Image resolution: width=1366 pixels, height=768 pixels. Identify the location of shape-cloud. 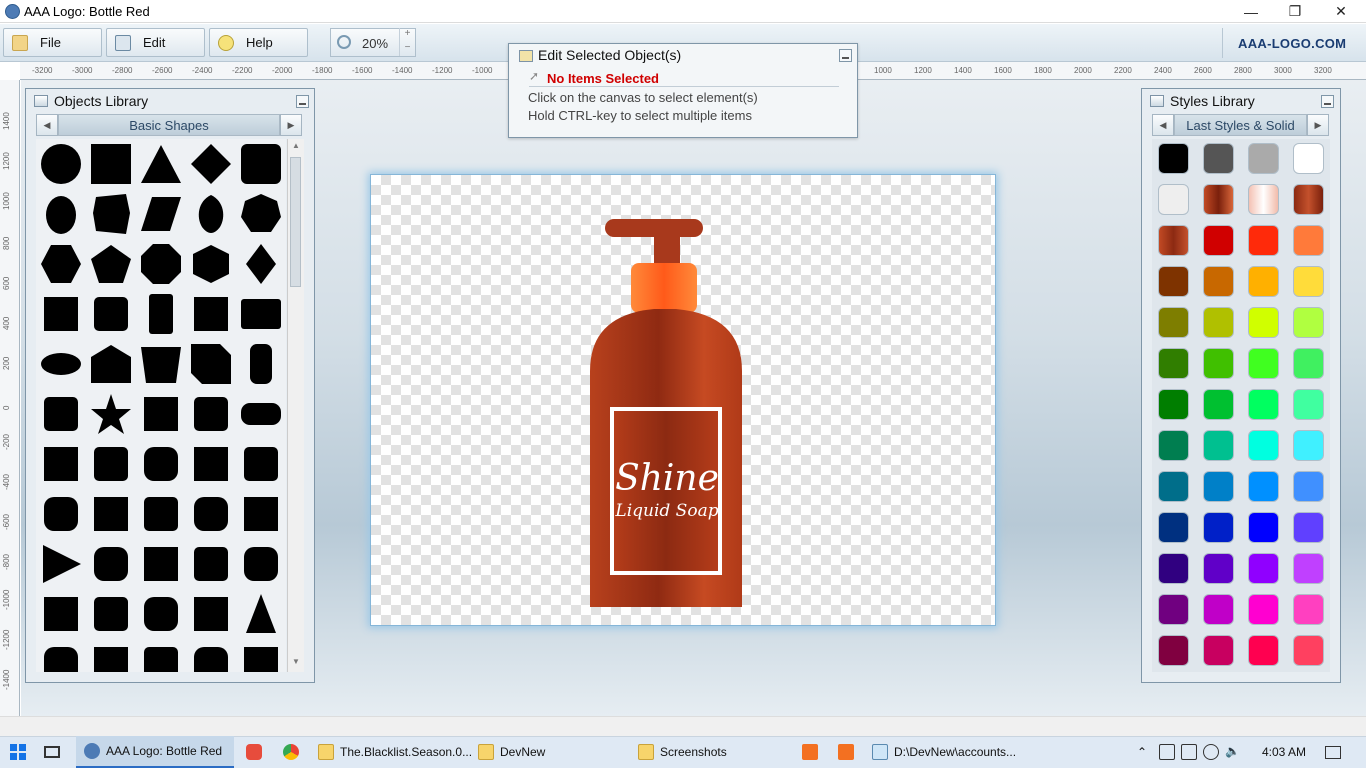
(261, 564).